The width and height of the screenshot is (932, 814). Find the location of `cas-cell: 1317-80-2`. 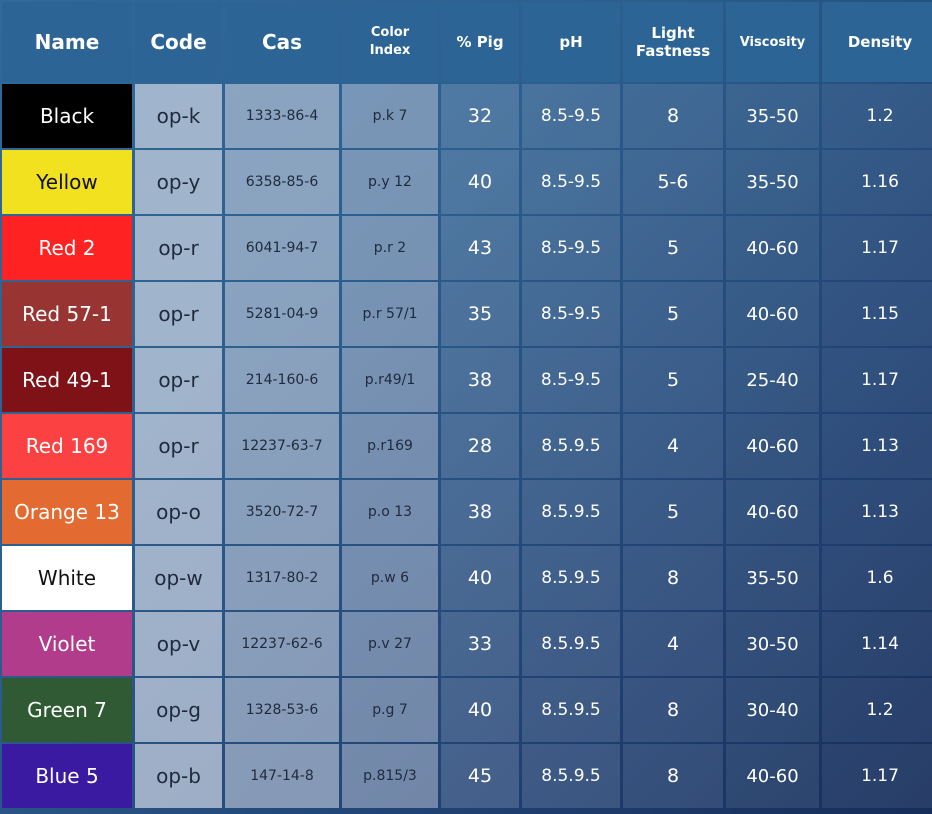

cas-cell: 1317-80-2 is located at coordinates (282, 578).